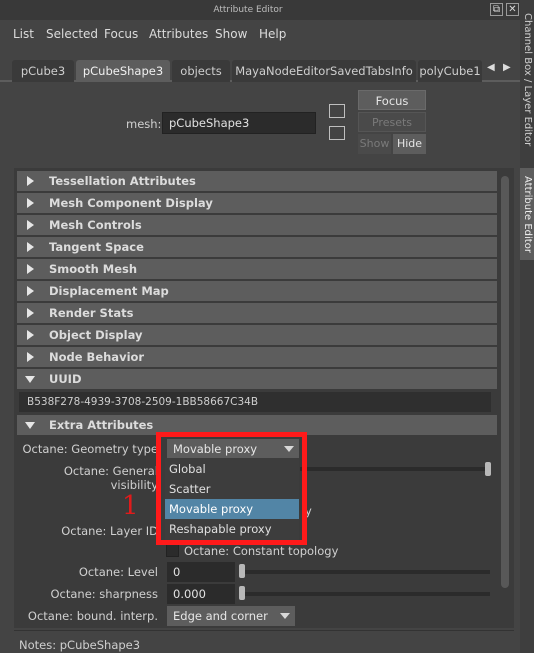 The image size is (534, 653). Describe the element at coordinates (272, 34) in the screenshot. I see `menu-help: Help` at that location.